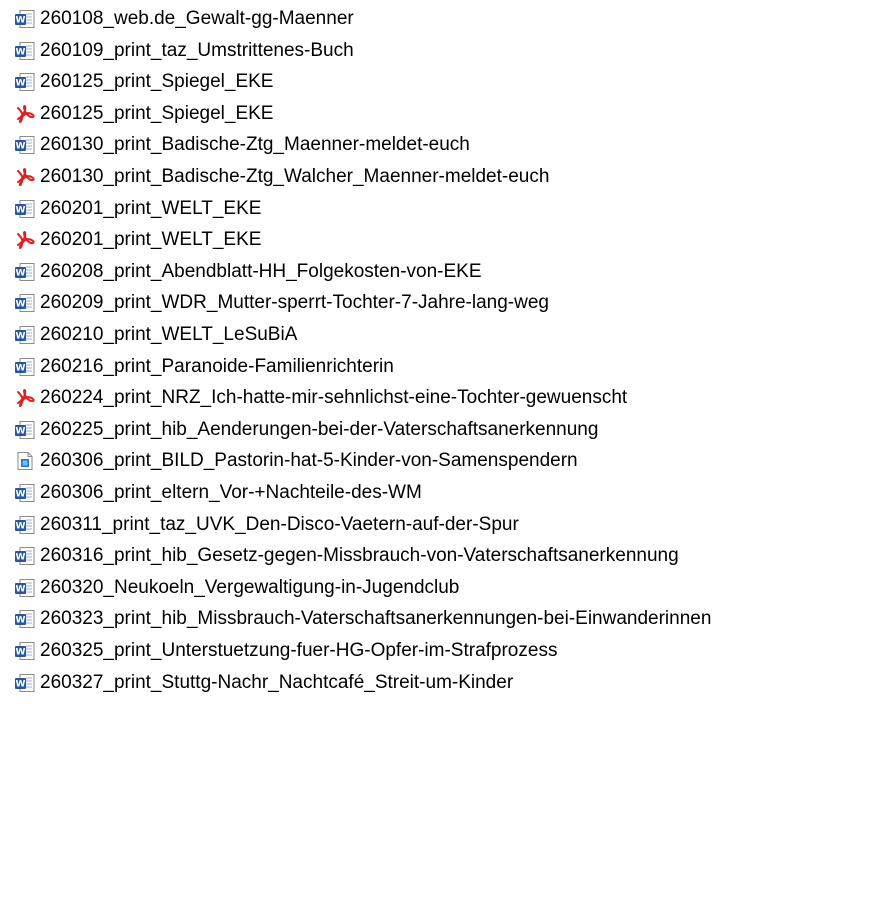 The height and width of the screenshot is (920, 880). What do you see at coordinates (217, 366) in the screenshot?
I see `file-name-label: 260216_print_Paranoide-Familienrichterin` at bounding box center [217, 366].